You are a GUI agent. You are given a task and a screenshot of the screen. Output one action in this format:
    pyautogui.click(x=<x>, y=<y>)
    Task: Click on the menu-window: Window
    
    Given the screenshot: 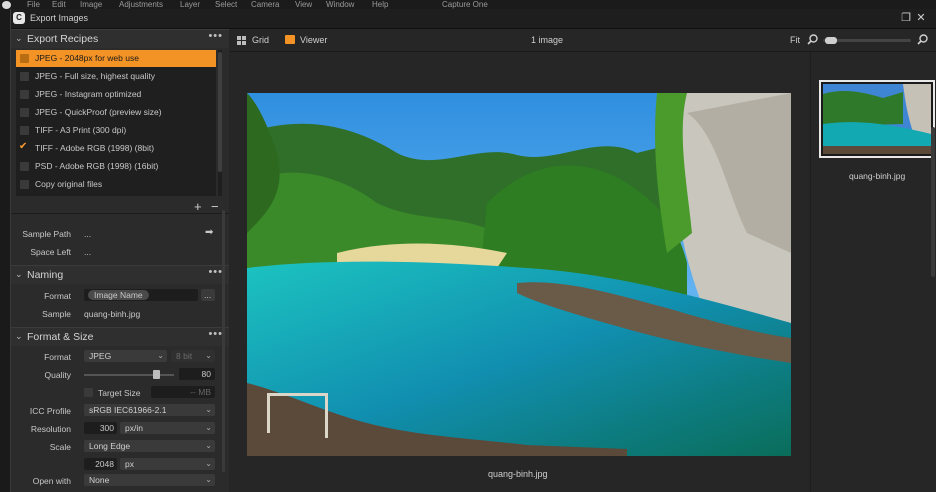 What is the action you would take?
    pyautogui.click(x=340, y=4)
    